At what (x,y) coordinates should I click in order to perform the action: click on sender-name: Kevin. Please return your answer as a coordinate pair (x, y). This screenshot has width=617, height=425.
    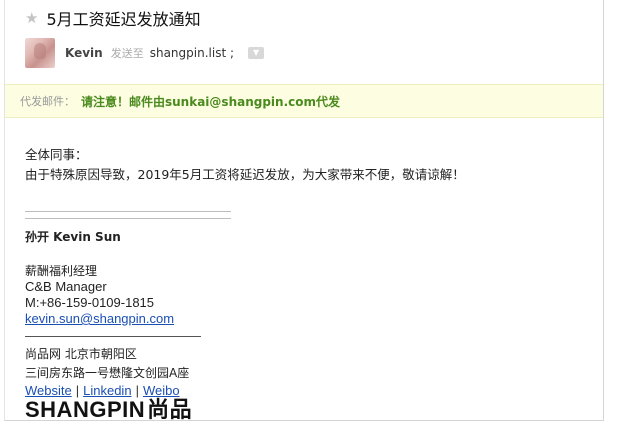
    Looking at the image, I should click on (84, 53).